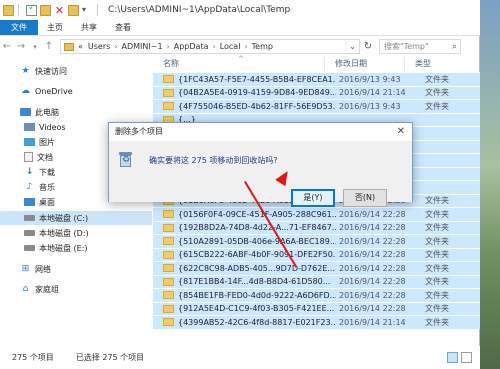  Describe the element at coordinates (76, 71) in the screenshot. I see `sidebar-item-quick-access: ★ 快速访问` at that location.